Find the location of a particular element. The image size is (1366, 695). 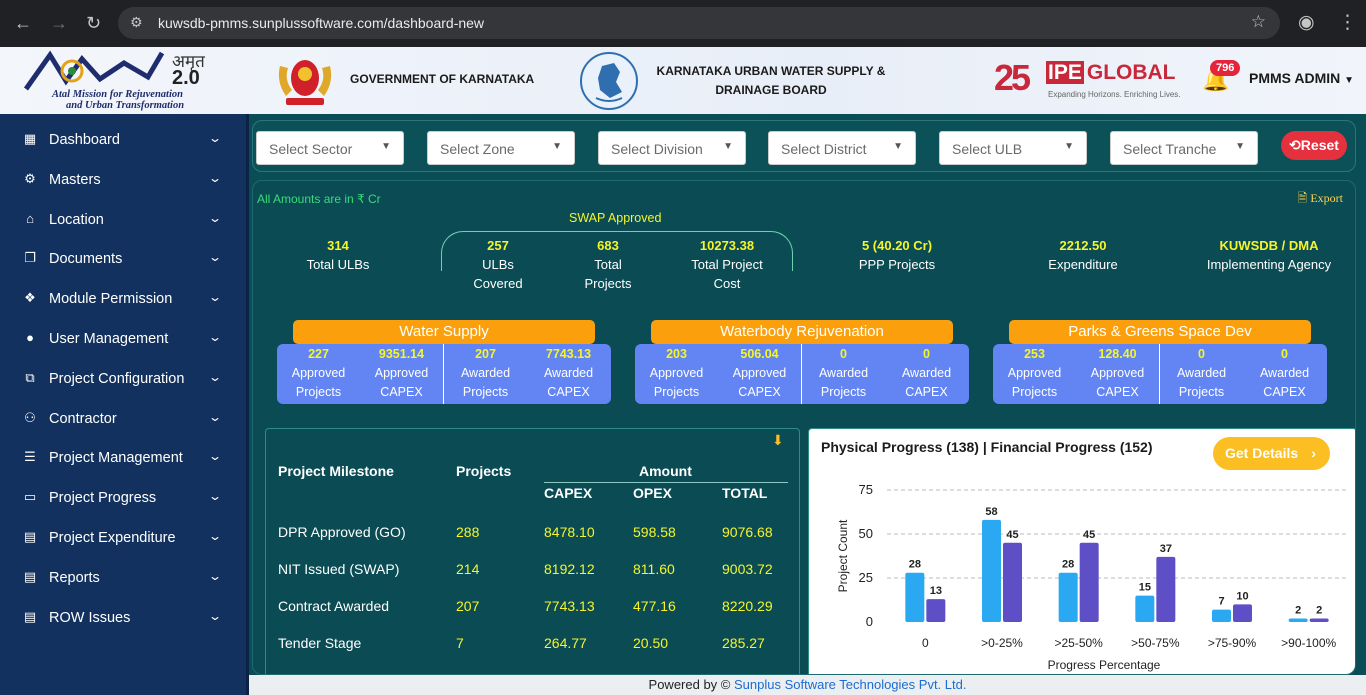

stat-value: 314 is located at coordinates (338, 245).